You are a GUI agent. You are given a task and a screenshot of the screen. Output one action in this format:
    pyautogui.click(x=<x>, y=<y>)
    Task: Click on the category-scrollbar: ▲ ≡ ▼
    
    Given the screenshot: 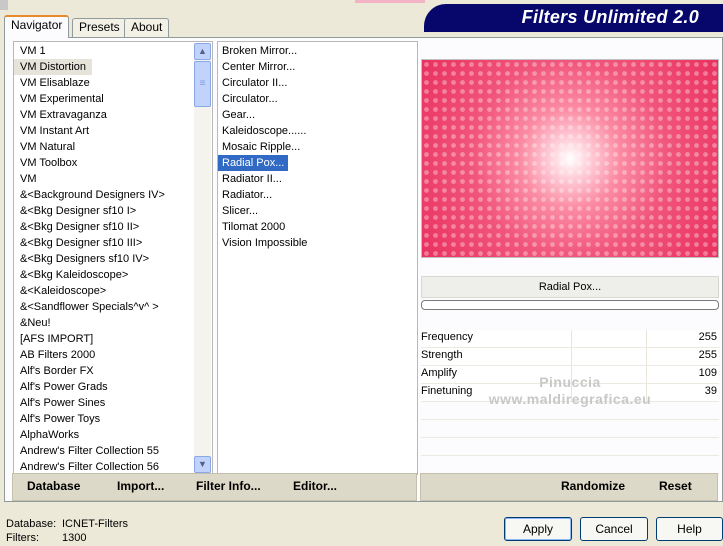 What is the action you would take?
    pyautogui.click(x=202, y=258)
    